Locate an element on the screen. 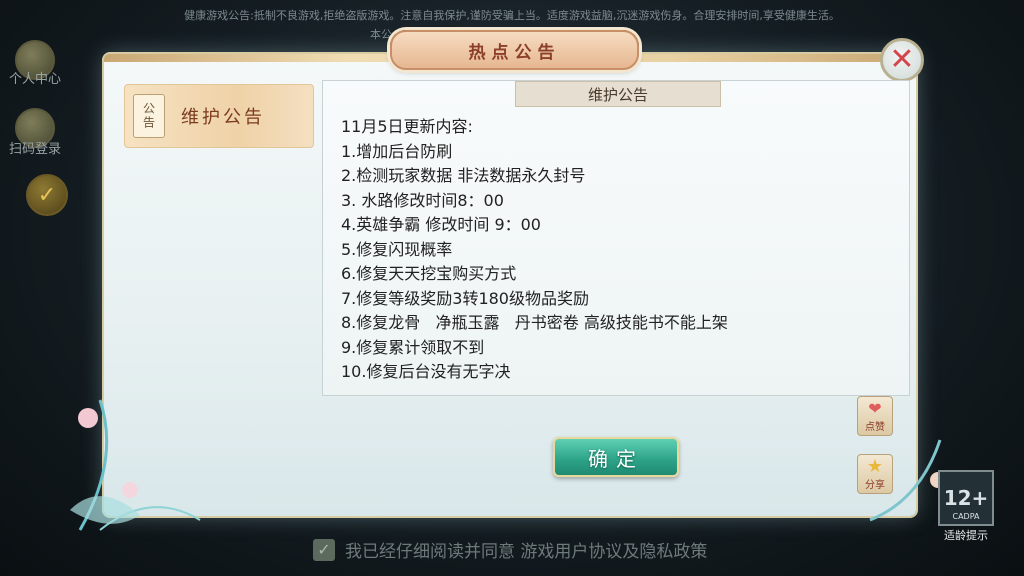  dialog-title: 热点公告 is located at coordinates (514, 52).